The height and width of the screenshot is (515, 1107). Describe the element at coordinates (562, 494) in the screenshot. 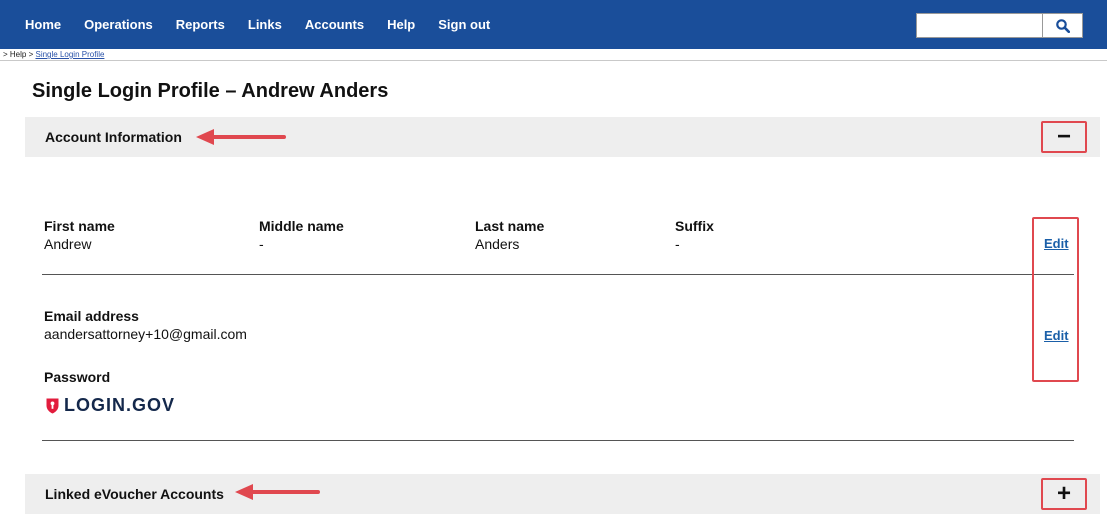

I see `linked-evoucher-accounts-header: Linked eVoucher Accounts` at that location.